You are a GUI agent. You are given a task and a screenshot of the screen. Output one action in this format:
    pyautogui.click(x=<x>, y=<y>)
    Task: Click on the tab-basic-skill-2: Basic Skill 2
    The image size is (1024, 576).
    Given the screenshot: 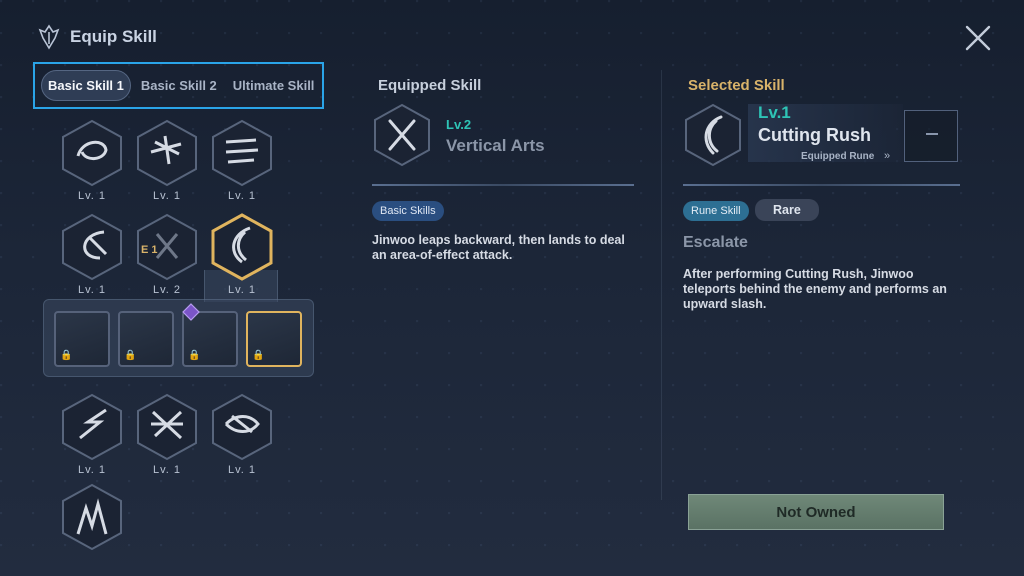 What is the action you would take?
    pyautogui.click(x=179, y=85)
    